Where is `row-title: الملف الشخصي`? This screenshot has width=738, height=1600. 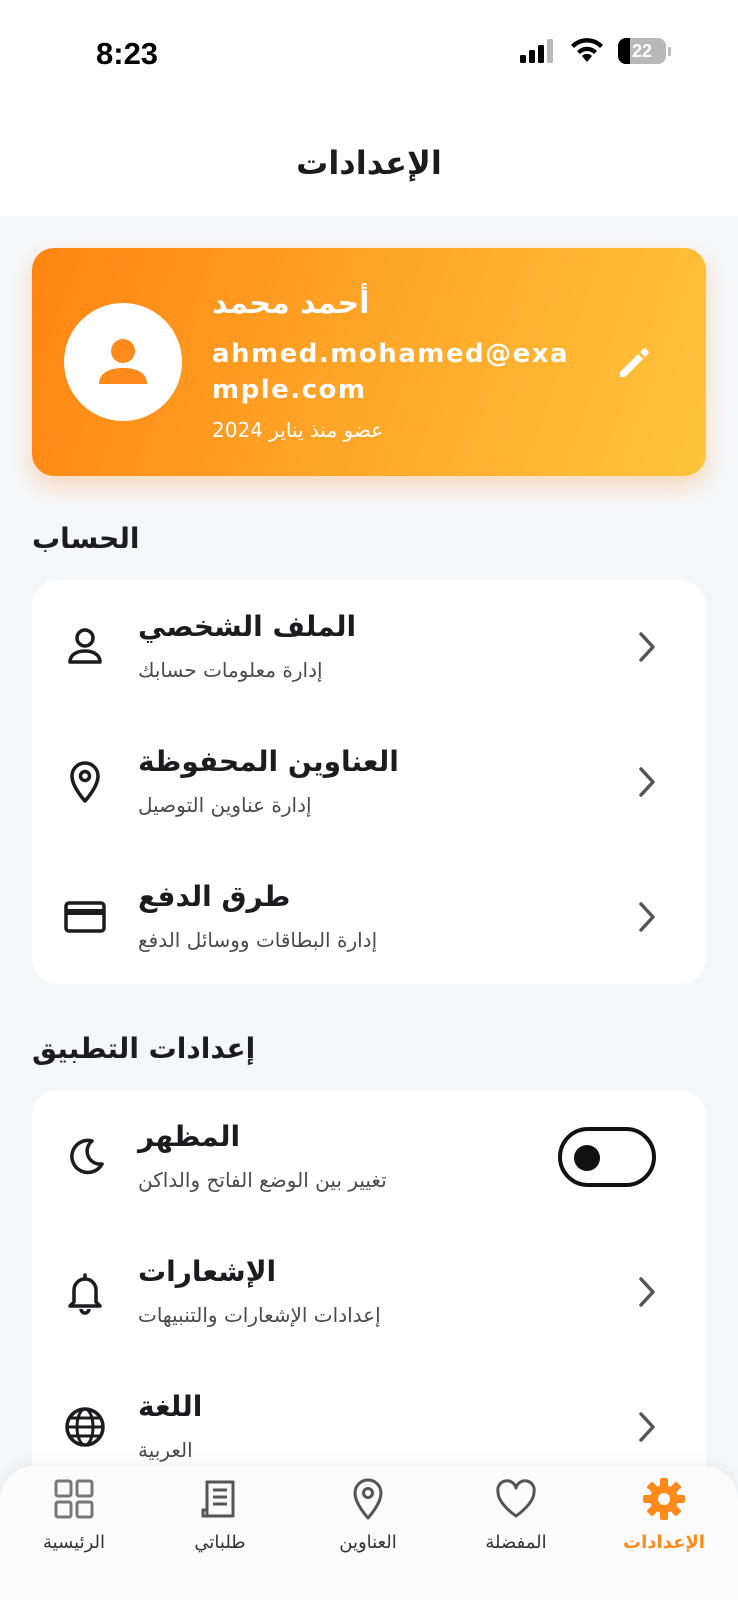 row-title: الملف الشخصي is located at coordinates (247, 626).